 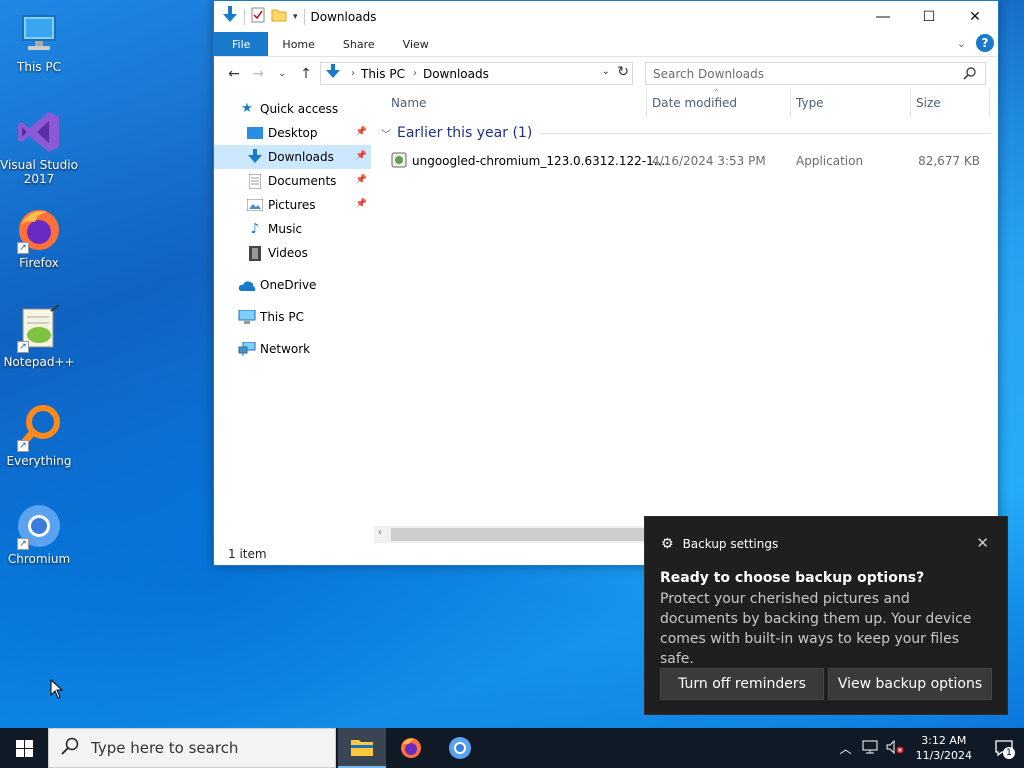 What do you see at coordinates (359, 44) in the screenshot?
I see `tab-share: Share` at bounding box center [359, 44].